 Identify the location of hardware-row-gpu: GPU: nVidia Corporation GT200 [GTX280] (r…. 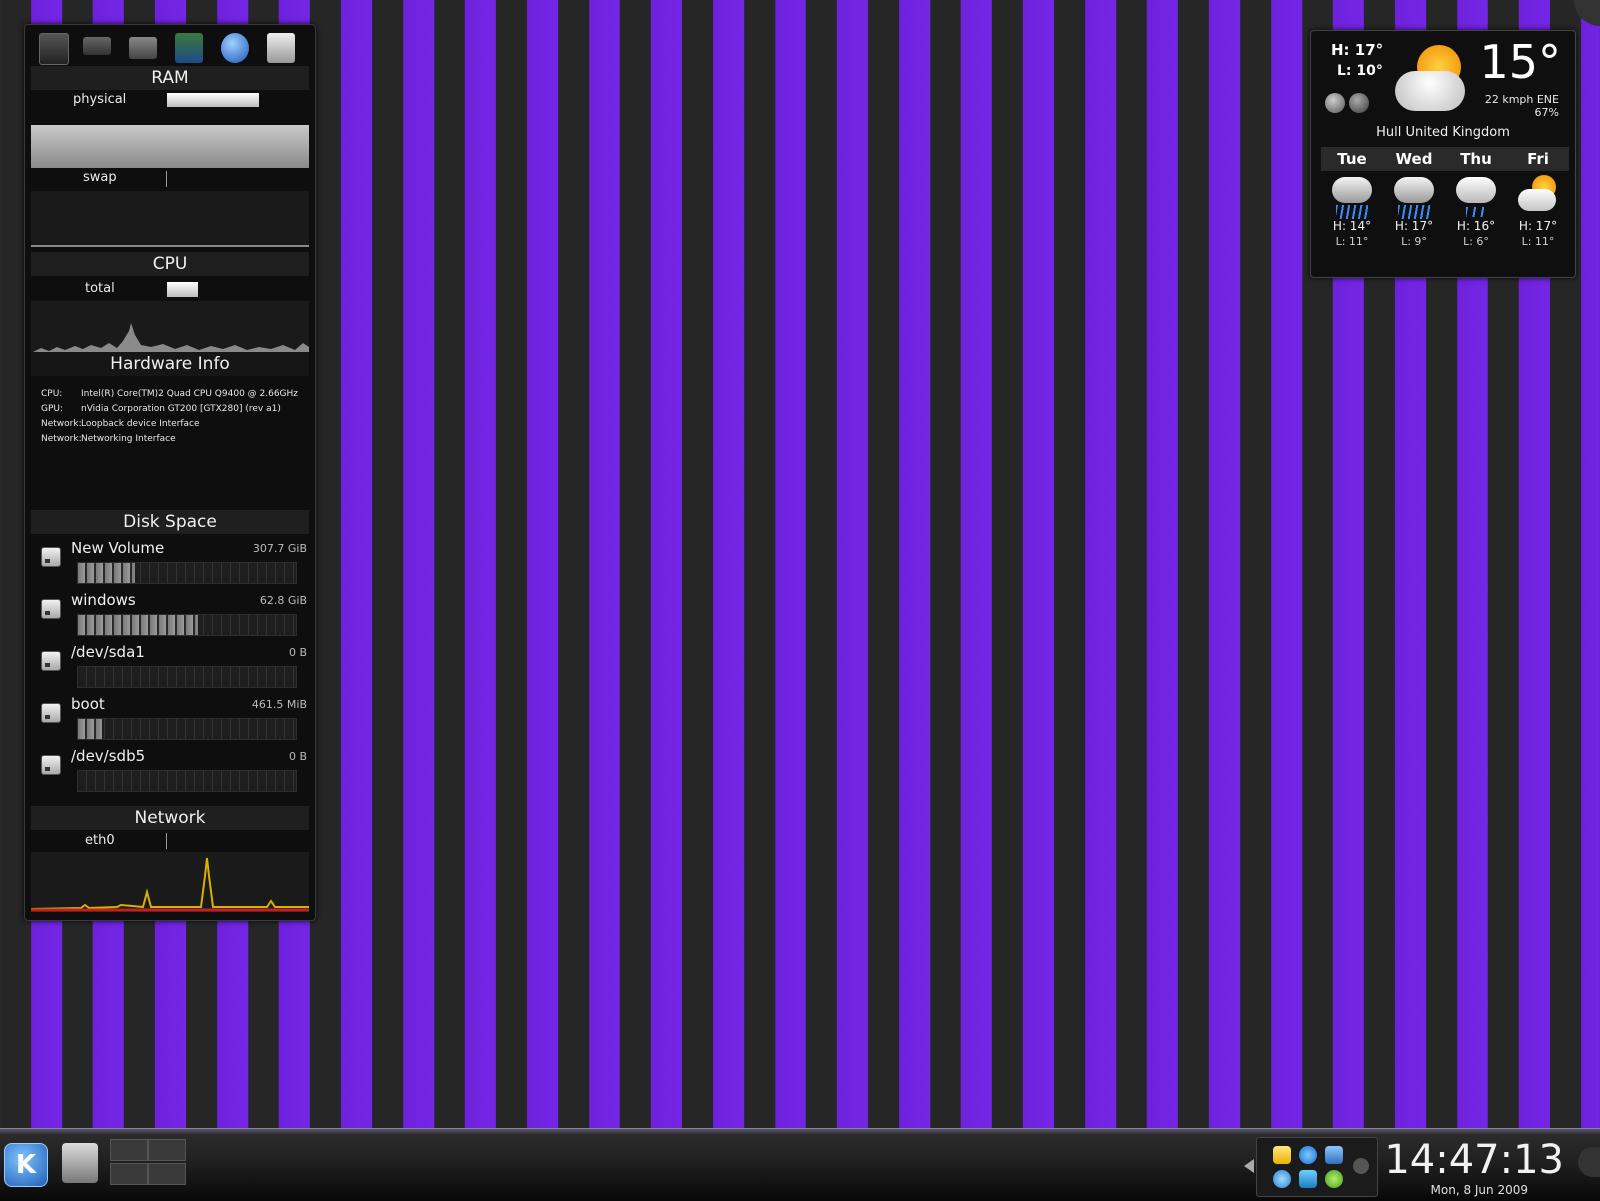
(161, 409).